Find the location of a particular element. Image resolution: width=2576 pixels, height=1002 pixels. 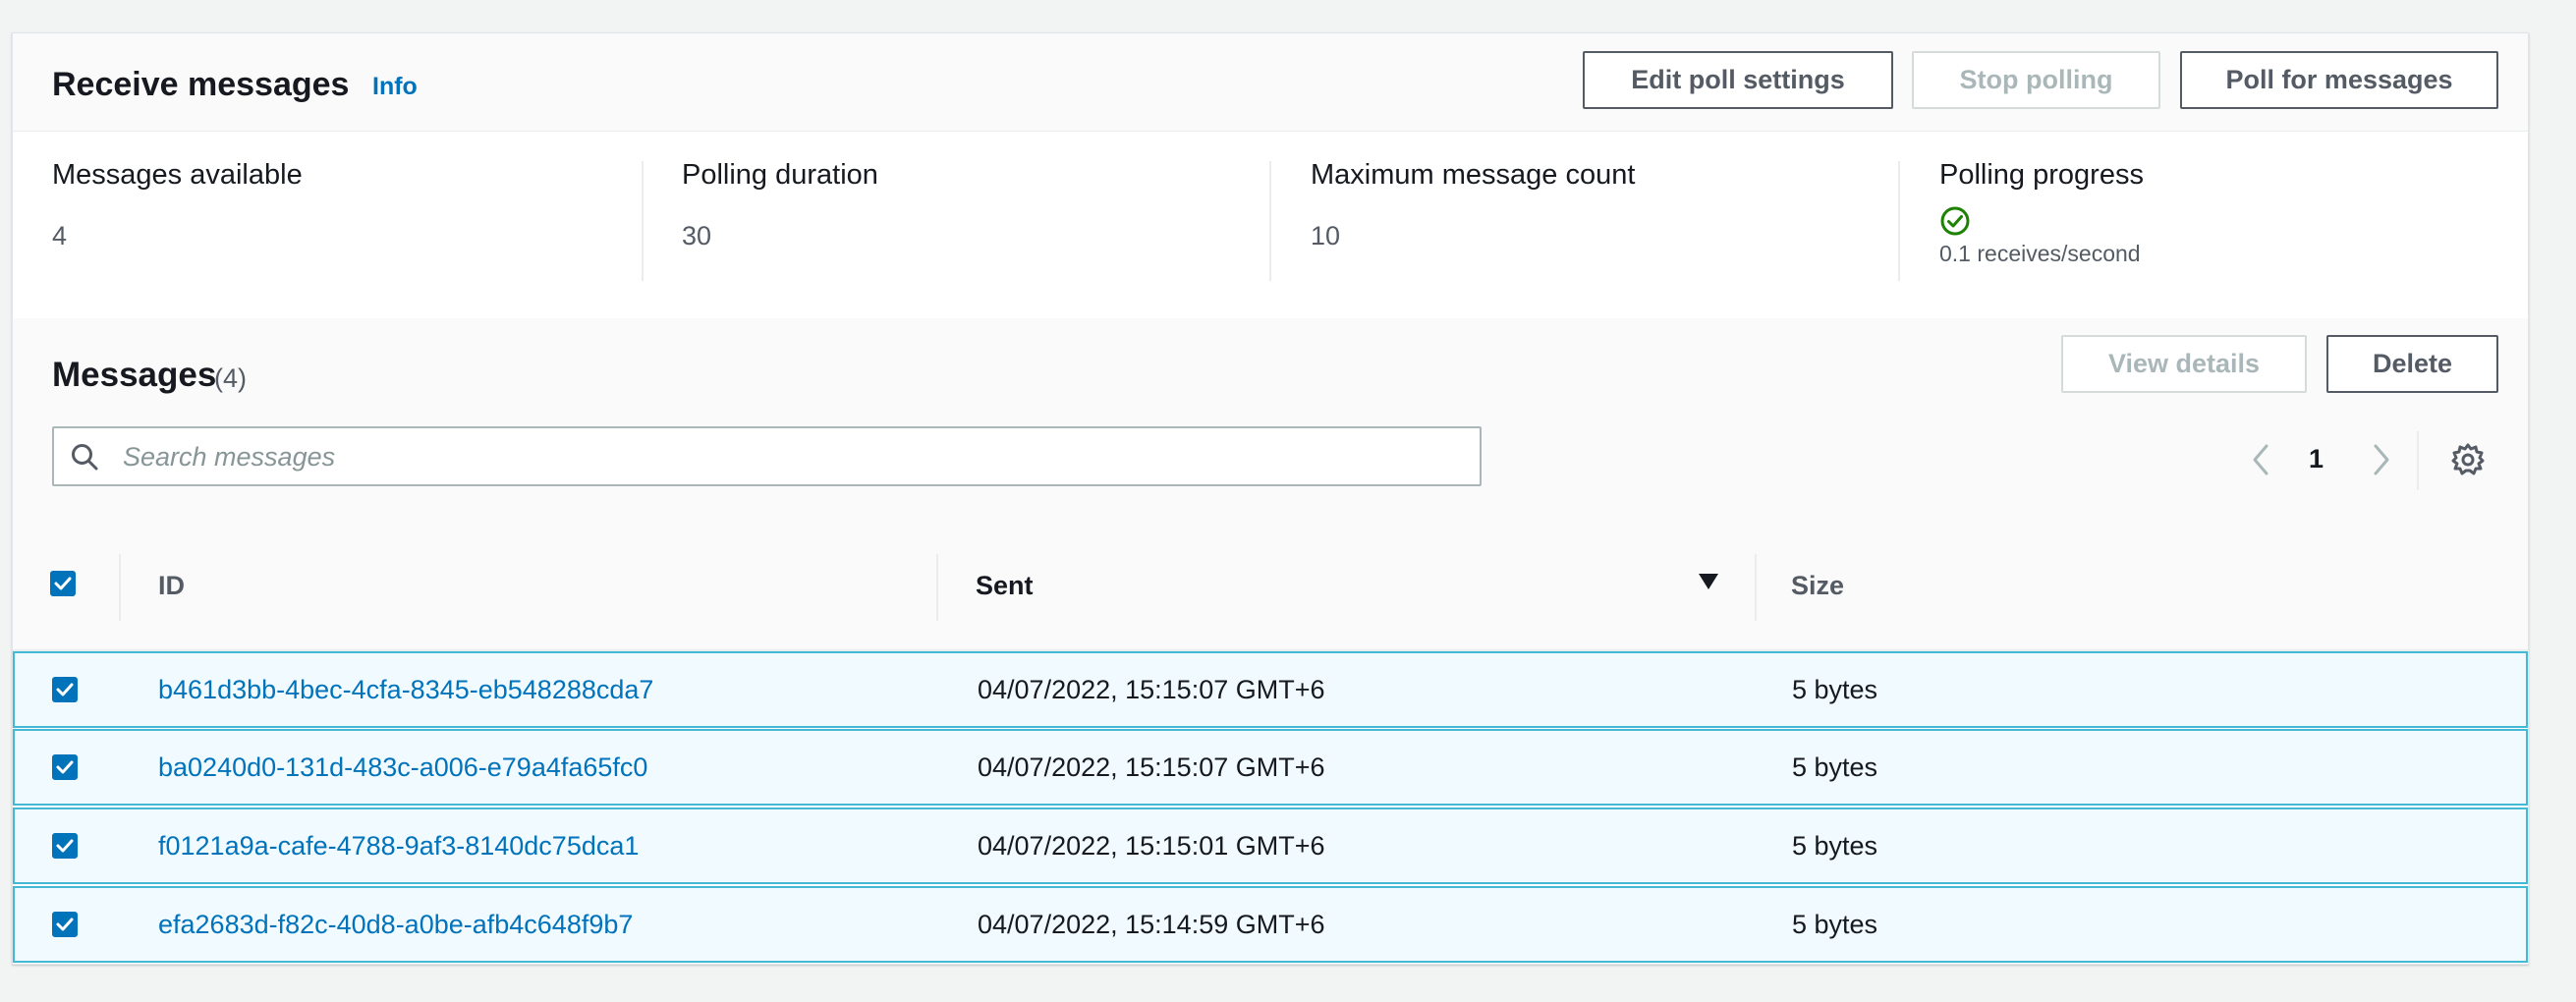

stat-label: Maximum message count is located at coordinates (1473, 175).